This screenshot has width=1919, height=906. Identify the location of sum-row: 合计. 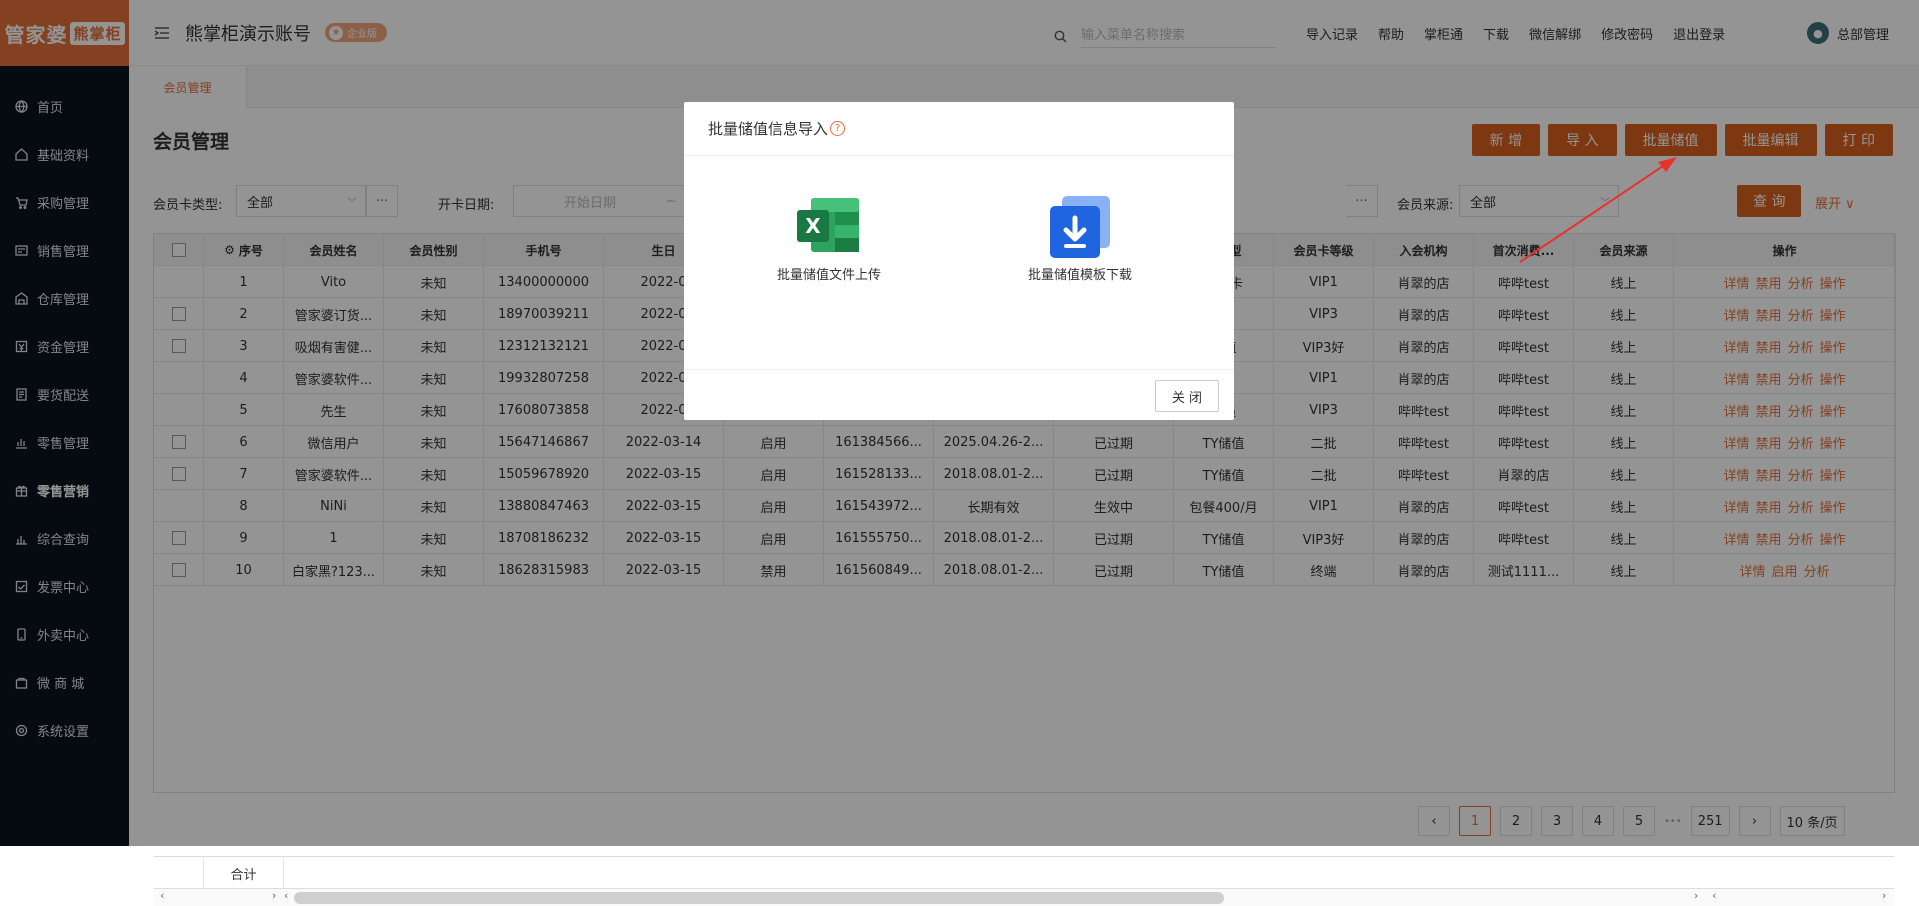
(1024, 872).